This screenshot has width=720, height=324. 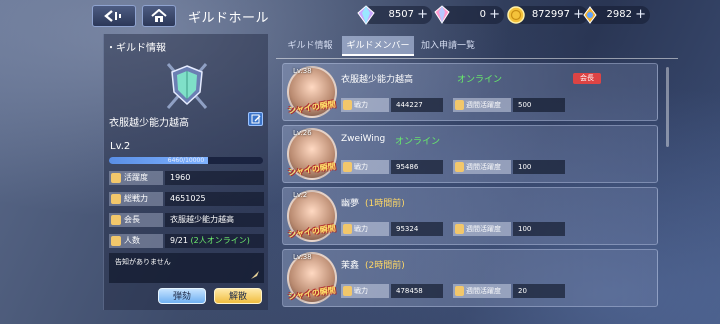 I want to click on member-card: Lv.2 シャイの瞬間 幽夢 (1時間前) 戦力 95324 週間活躍度 100, so click(x=470, y=216).